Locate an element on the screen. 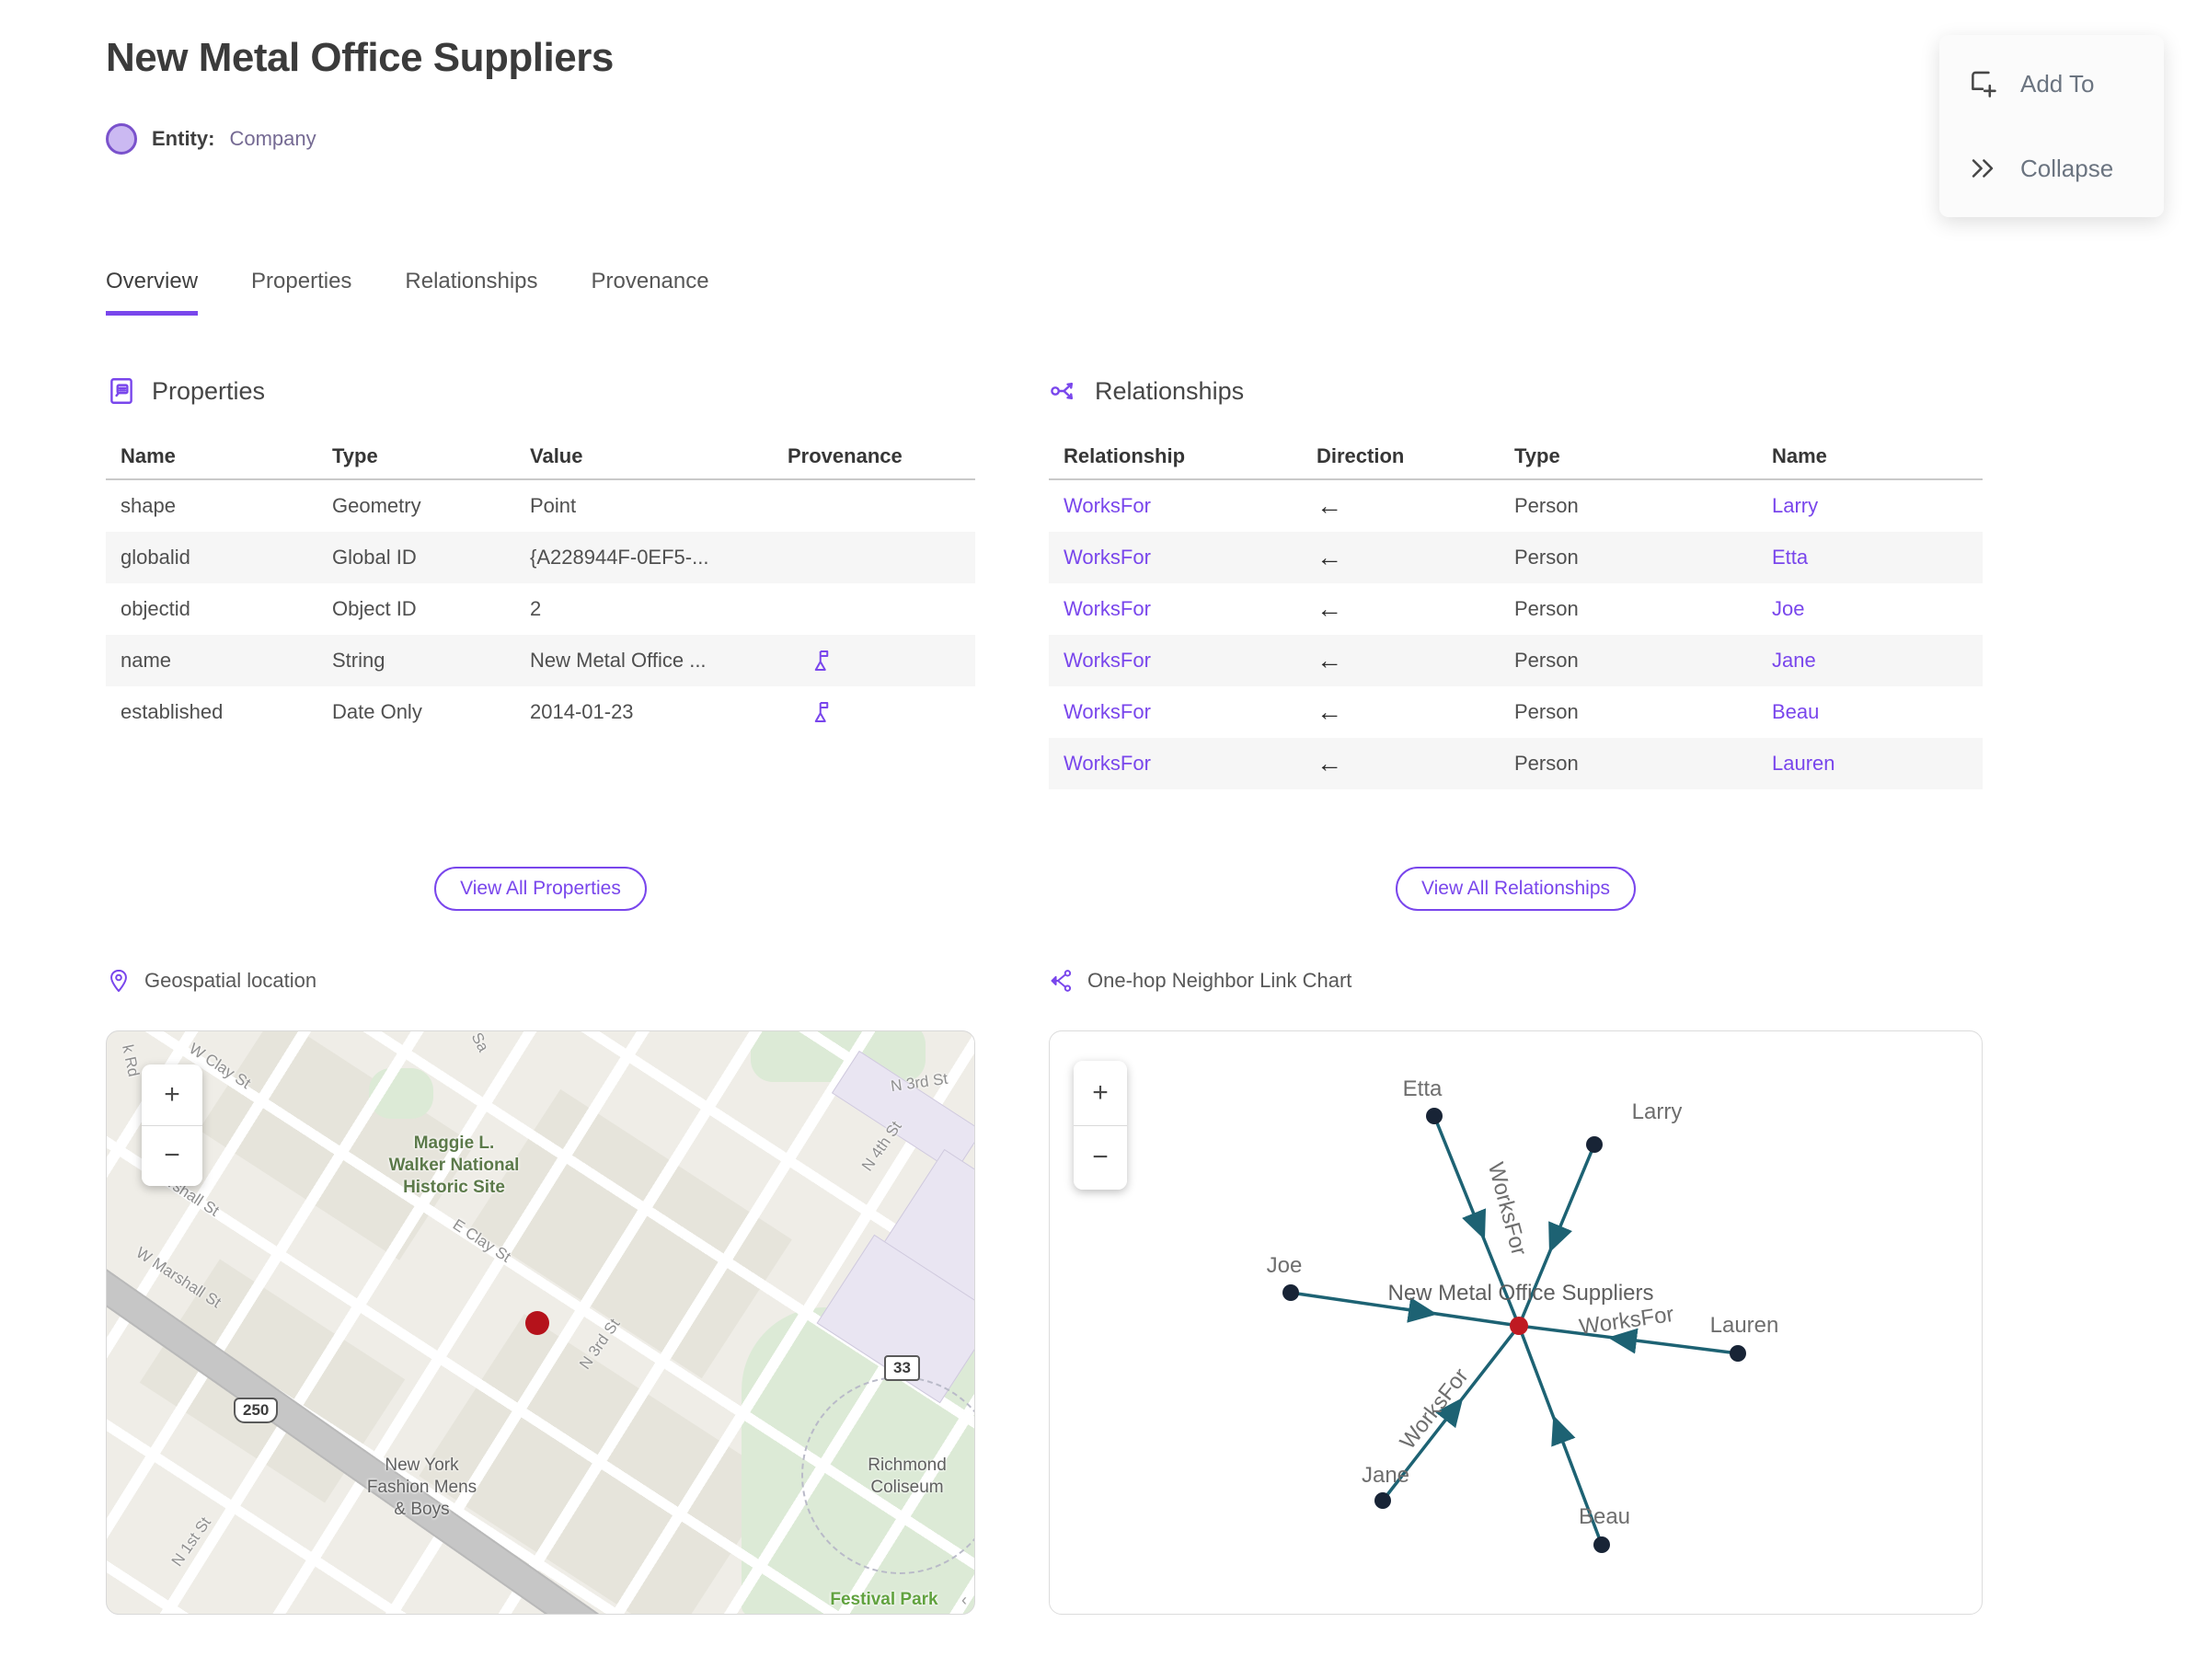  page-title: New Metal Office Suppliers is located at coordinates (360, 57).